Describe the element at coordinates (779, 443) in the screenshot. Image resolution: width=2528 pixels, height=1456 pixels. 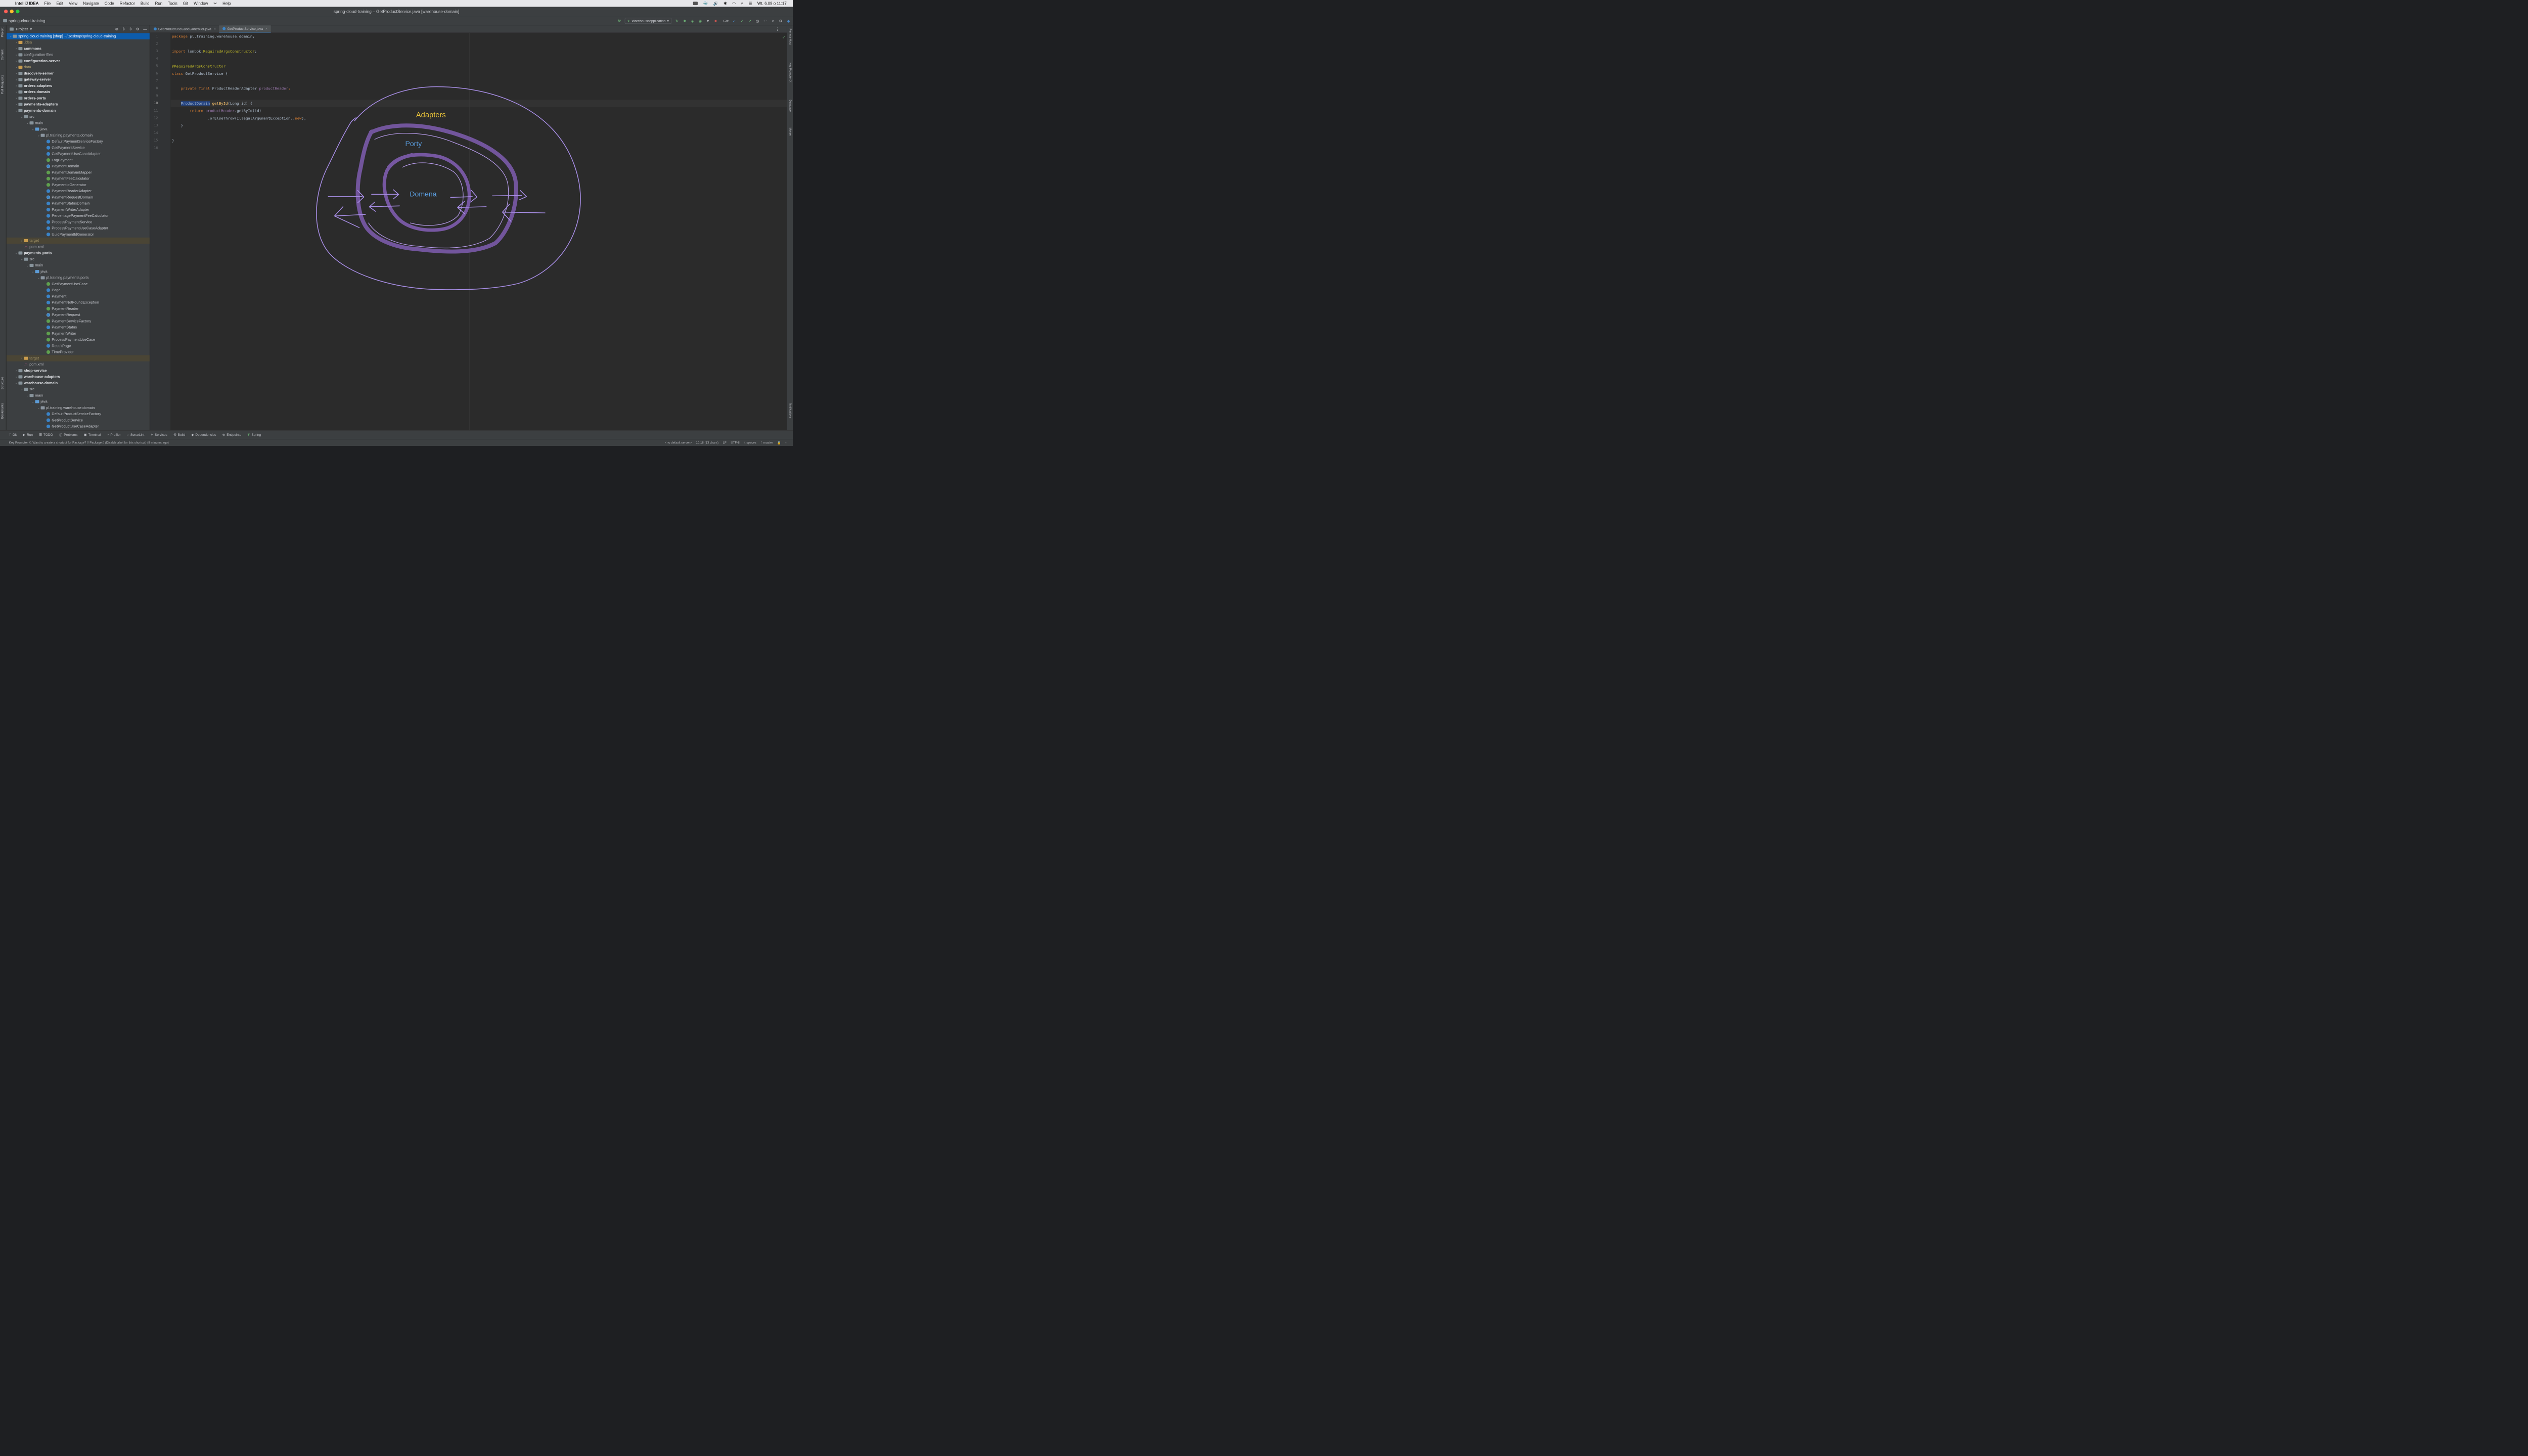
I see `lock-icon: 🔓` at that location.